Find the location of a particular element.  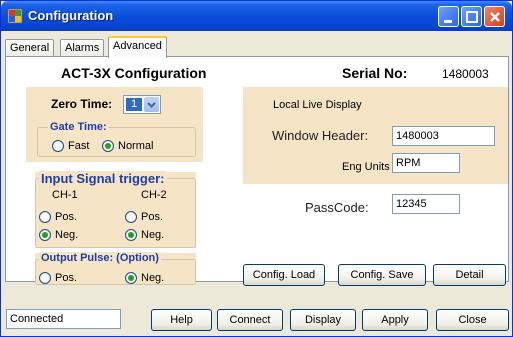

chevron-down-icon is located at coordinates (151, 104).